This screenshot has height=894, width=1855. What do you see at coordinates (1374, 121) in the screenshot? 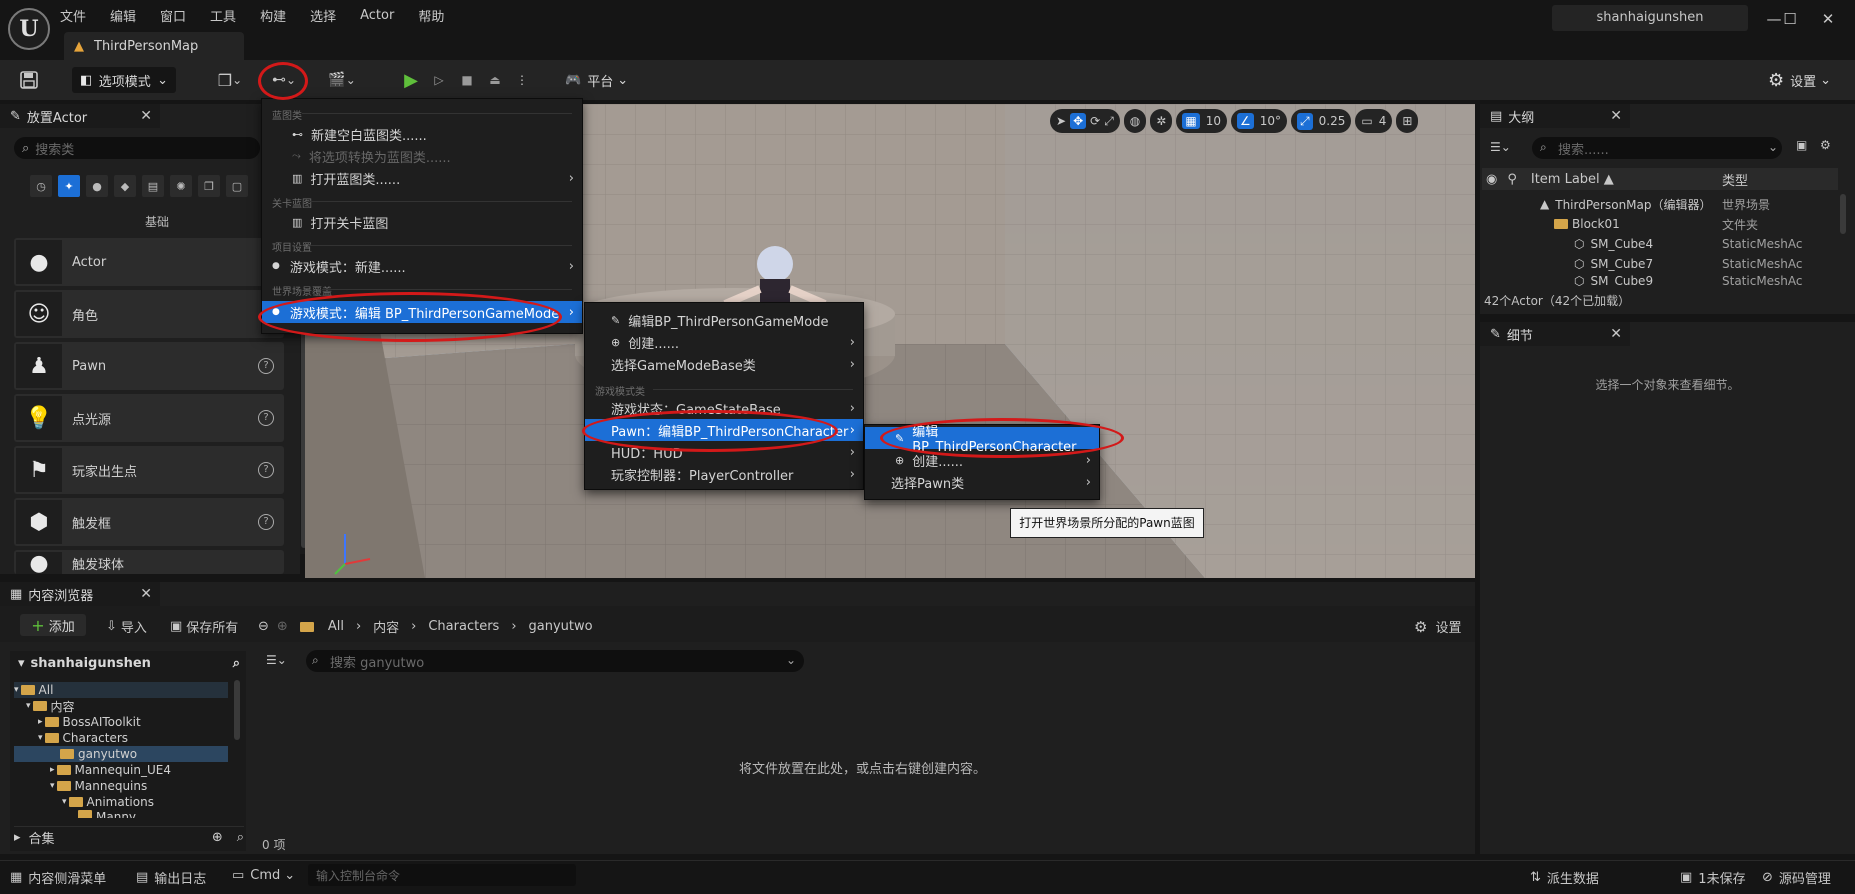
I see `camera-speed-control: ▭ 4` at bounding box center [1374, 121].